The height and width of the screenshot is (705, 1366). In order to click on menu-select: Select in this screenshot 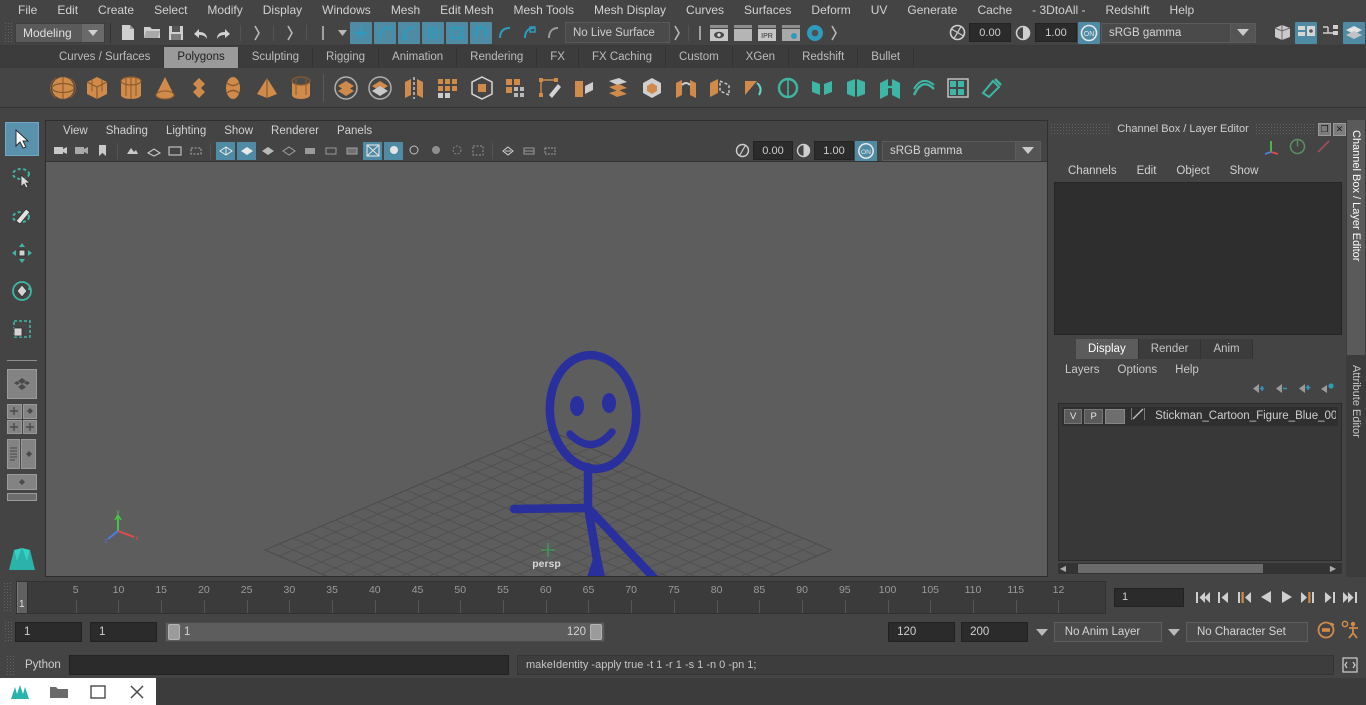, I will do `click(170, 10)`.